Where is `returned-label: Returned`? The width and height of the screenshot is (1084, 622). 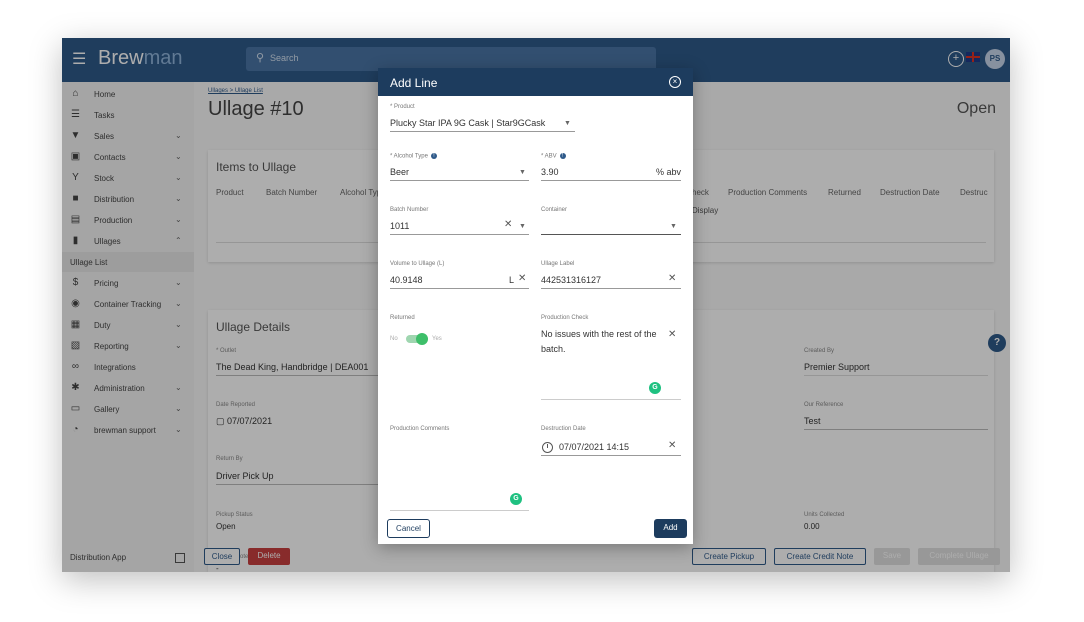 returned-label: Returned is located at coordinates (402, 318).